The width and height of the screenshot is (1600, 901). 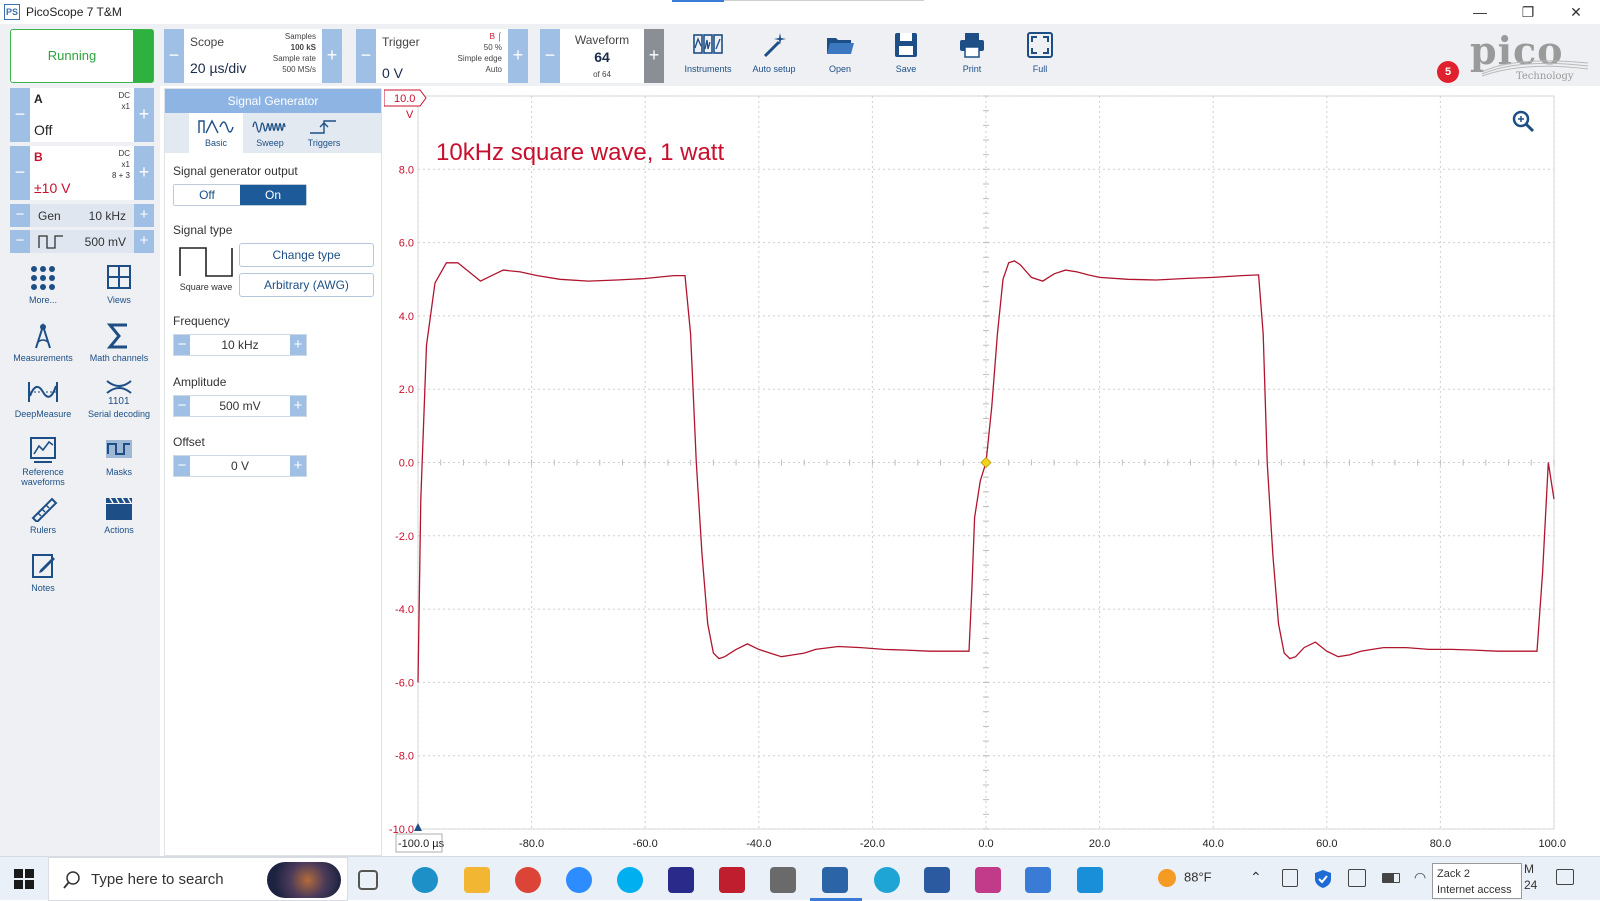 What do you see at coordinates (528, 880) in the screenshot?
I see `chrome-icon` at bounding box center [528, 880].